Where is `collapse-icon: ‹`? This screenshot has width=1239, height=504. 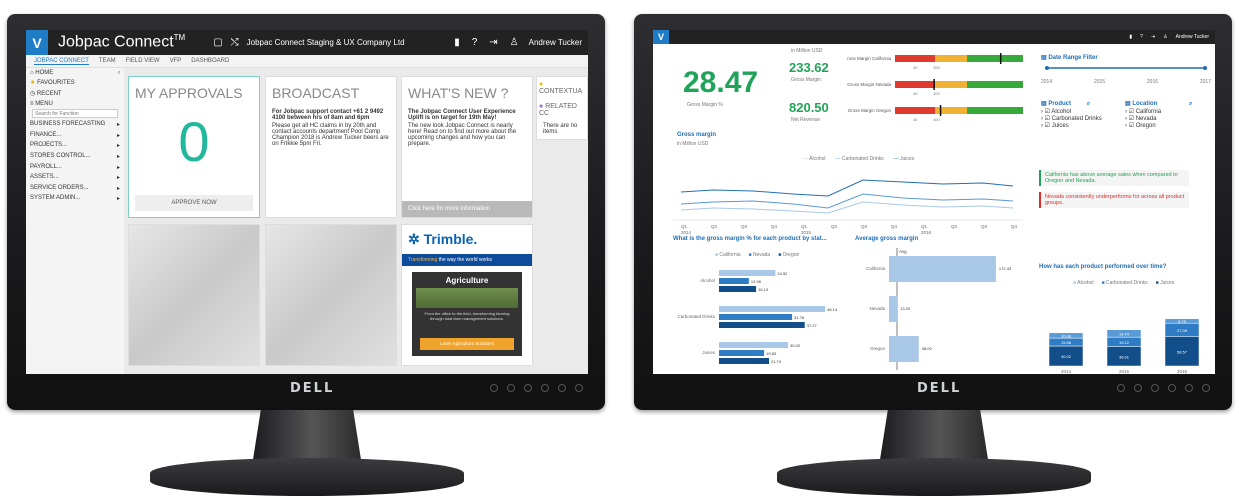
collapse-icon: ‹ is located at coordinates (119, 73).